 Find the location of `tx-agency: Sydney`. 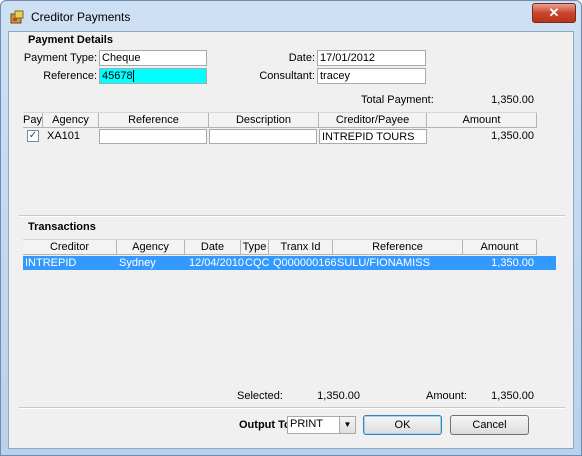

tx-agency: Sydney is located at coordinates (137, 263).